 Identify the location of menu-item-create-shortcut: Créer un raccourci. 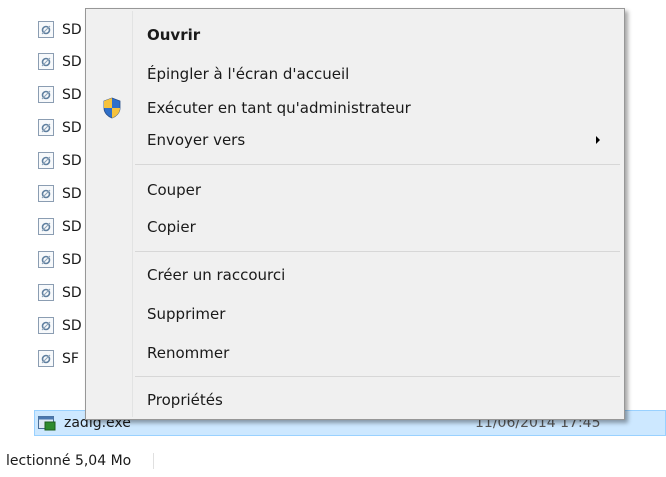
(355, 275).